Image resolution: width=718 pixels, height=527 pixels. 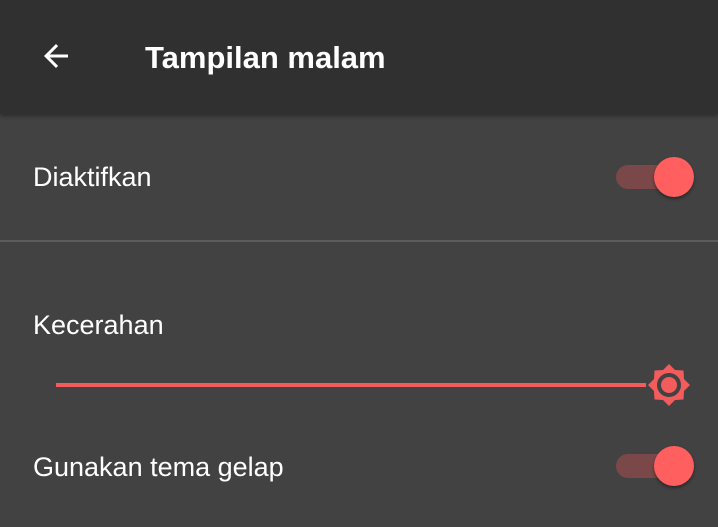 I want to click on brightness-slider, so click(x=374, y=385).